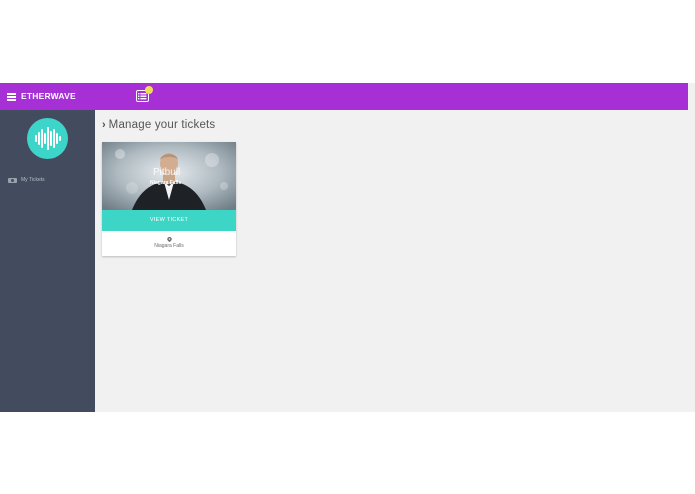 Image resolution: width=695 pixels, height=494 pixels. Describe the element at coordinates (169, 246) in the screenshot. I see `venue-name: Niagara Falls` at that location.